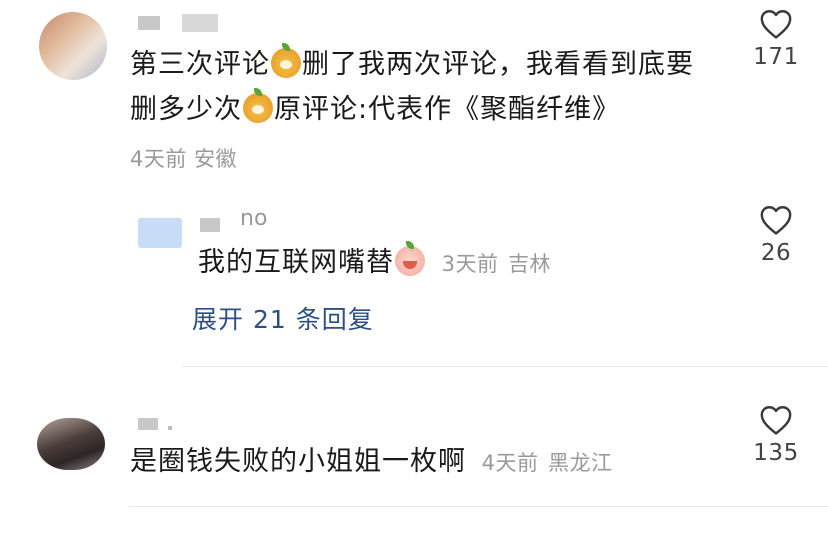 This screenshot has height=539, width=828. I want to click on face-emoji-icon, so click(410, 258).